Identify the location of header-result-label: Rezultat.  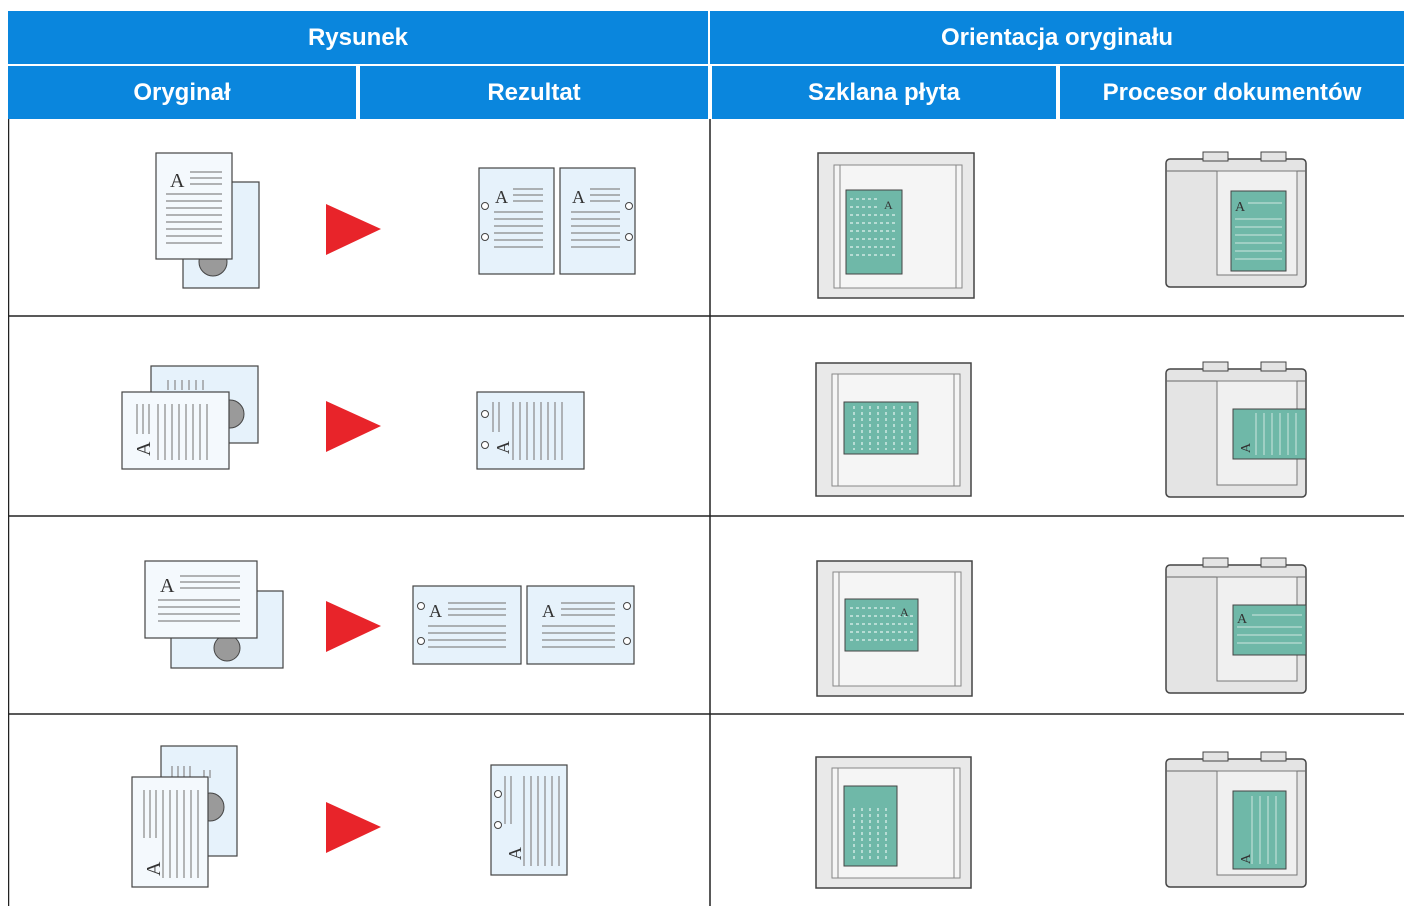
(534, 92).